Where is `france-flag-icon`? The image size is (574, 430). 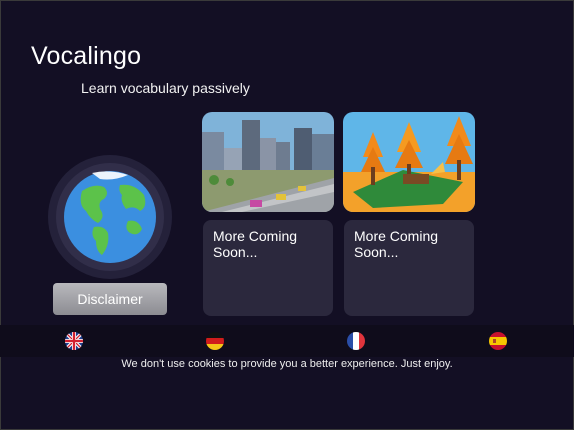 france-flag-icon is located at coordinates (356, 341).